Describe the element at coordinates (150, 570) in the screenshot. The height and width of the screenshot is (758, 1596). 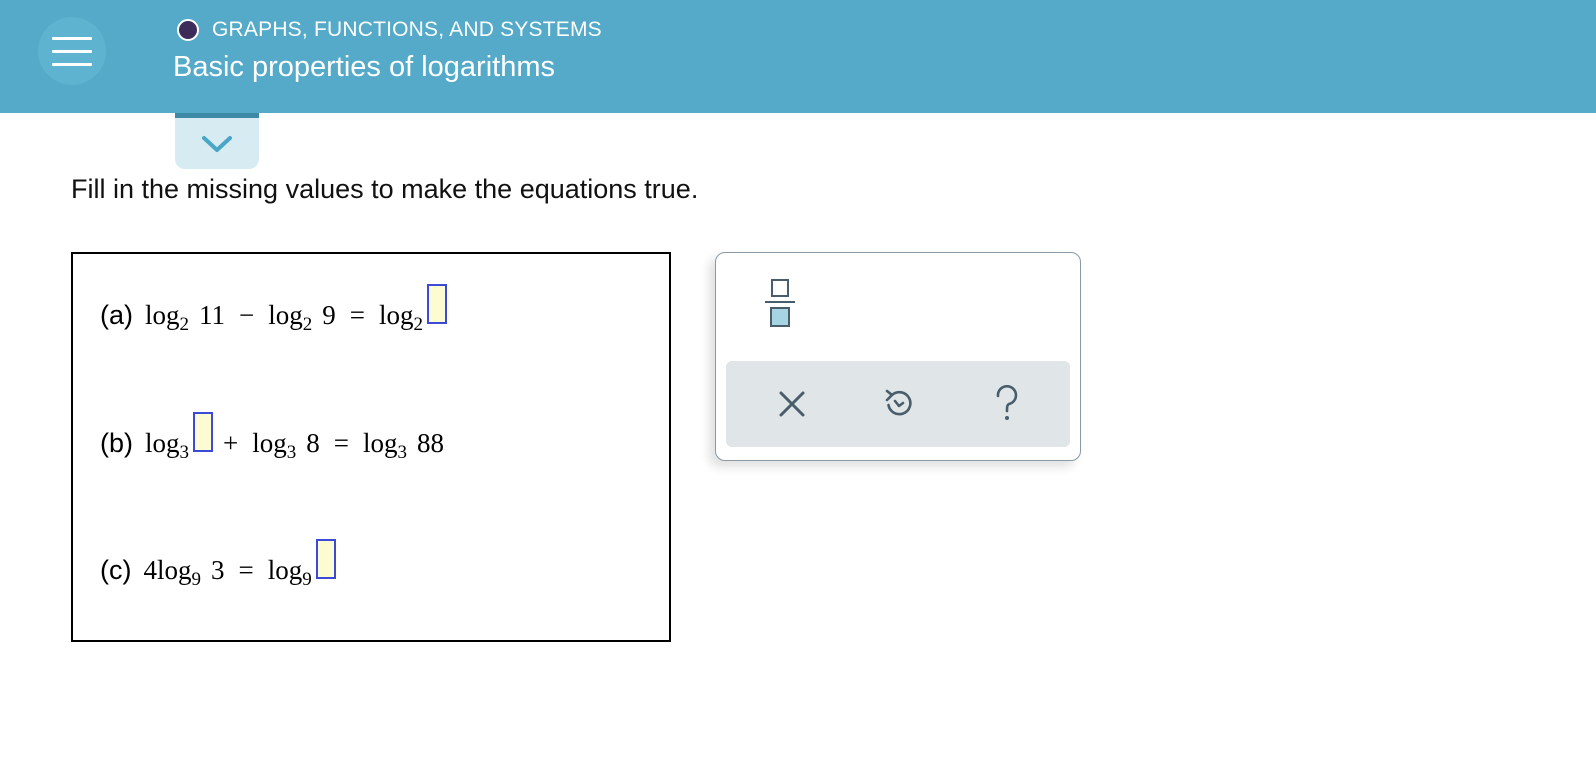
I see `log-coefficient: 4` at that location.